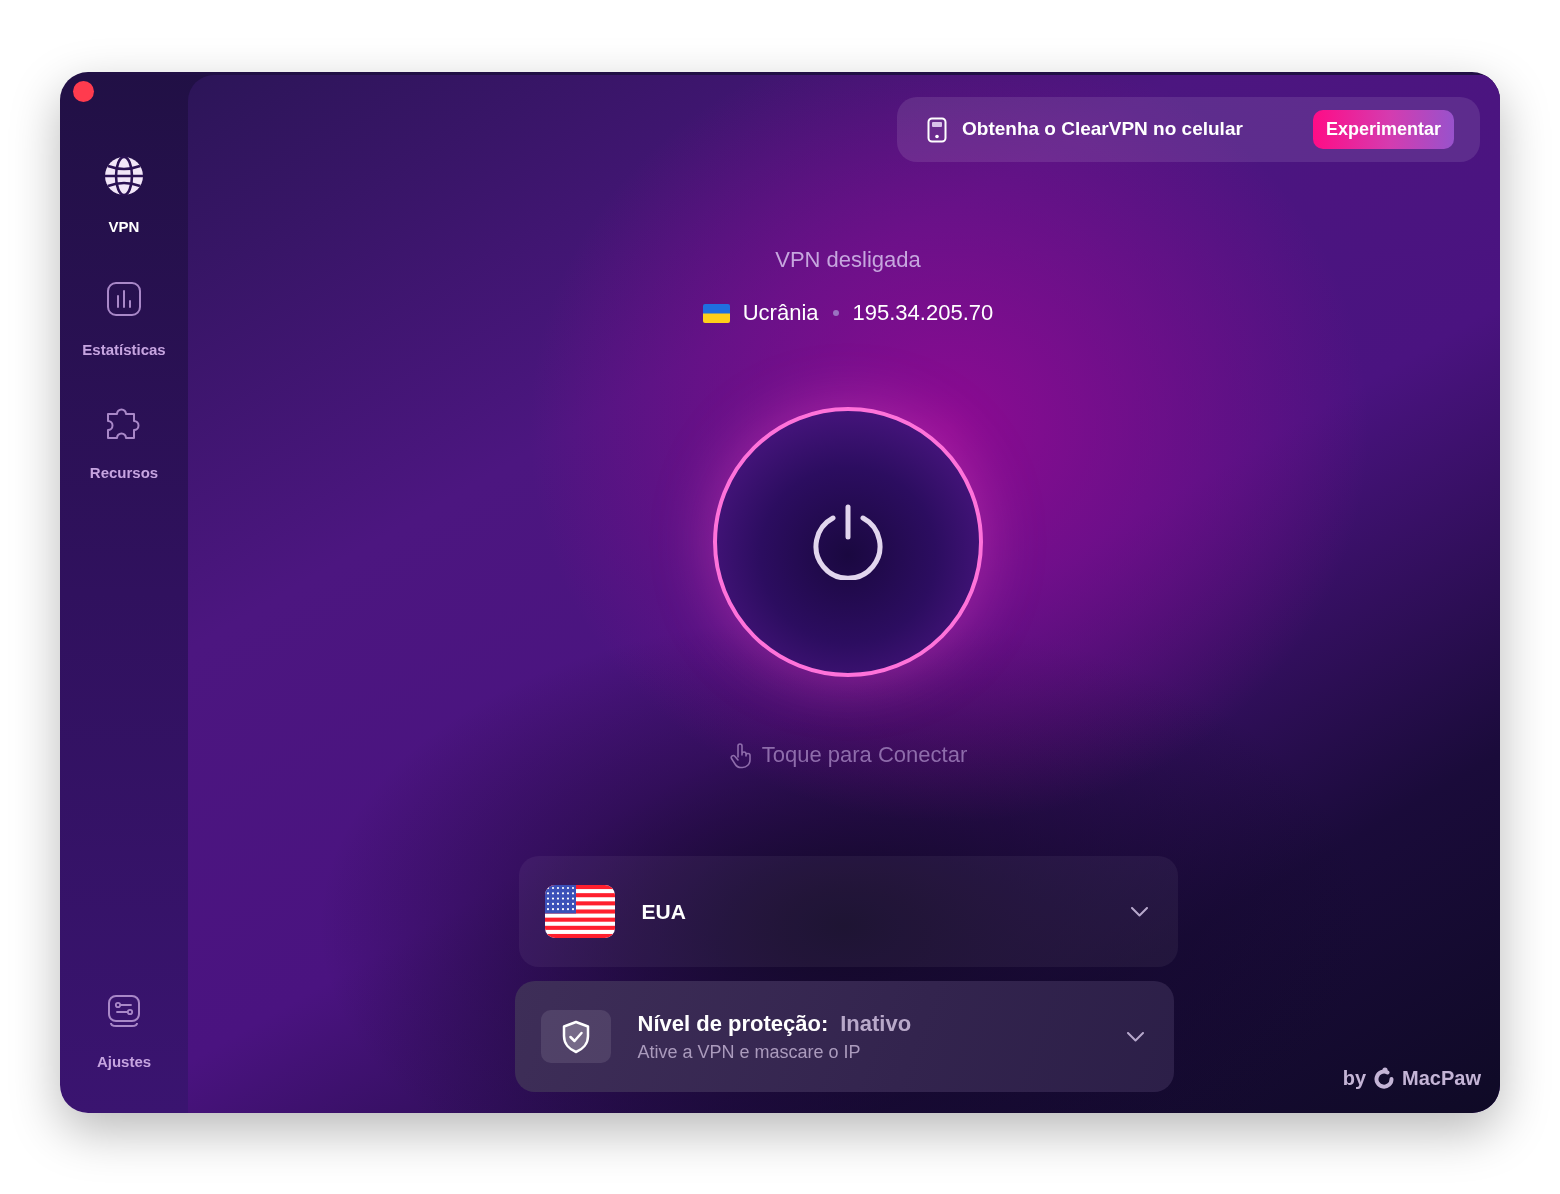  What do you see at coordinates (1384, 1078) in the screenshot?
I see `brand-logo-icon` at bounding box center [1384, 1078].